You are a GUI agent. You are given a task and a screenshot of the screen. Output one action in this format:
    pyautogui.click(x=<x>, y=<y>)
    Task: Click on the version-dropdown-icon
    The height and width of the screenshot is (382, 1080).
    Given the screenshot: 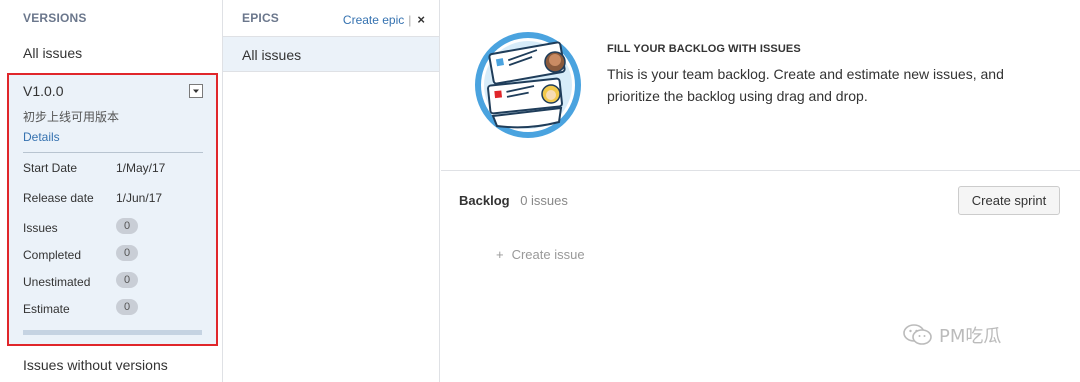 What is the action you would take?
    pyautogui.click(x=196, y=91)
    